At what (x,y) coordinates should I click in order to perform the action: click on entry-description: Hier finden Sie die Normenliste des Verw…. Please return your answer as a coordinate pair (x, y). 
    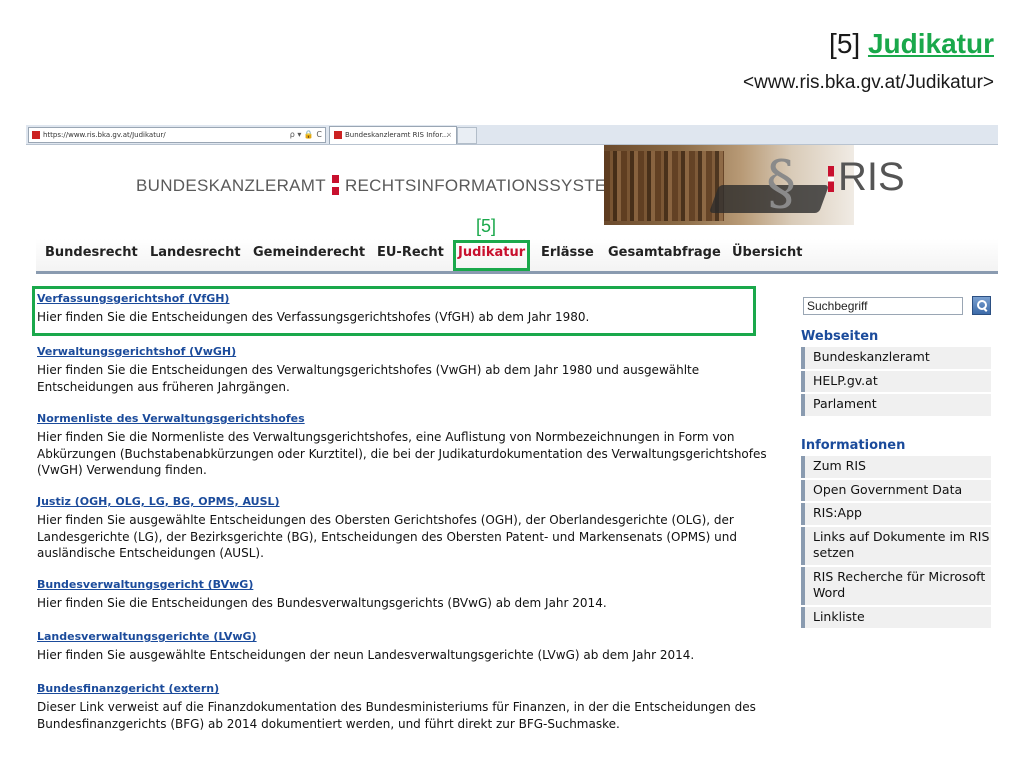
    Looking at the image, I should click on (402, 453).